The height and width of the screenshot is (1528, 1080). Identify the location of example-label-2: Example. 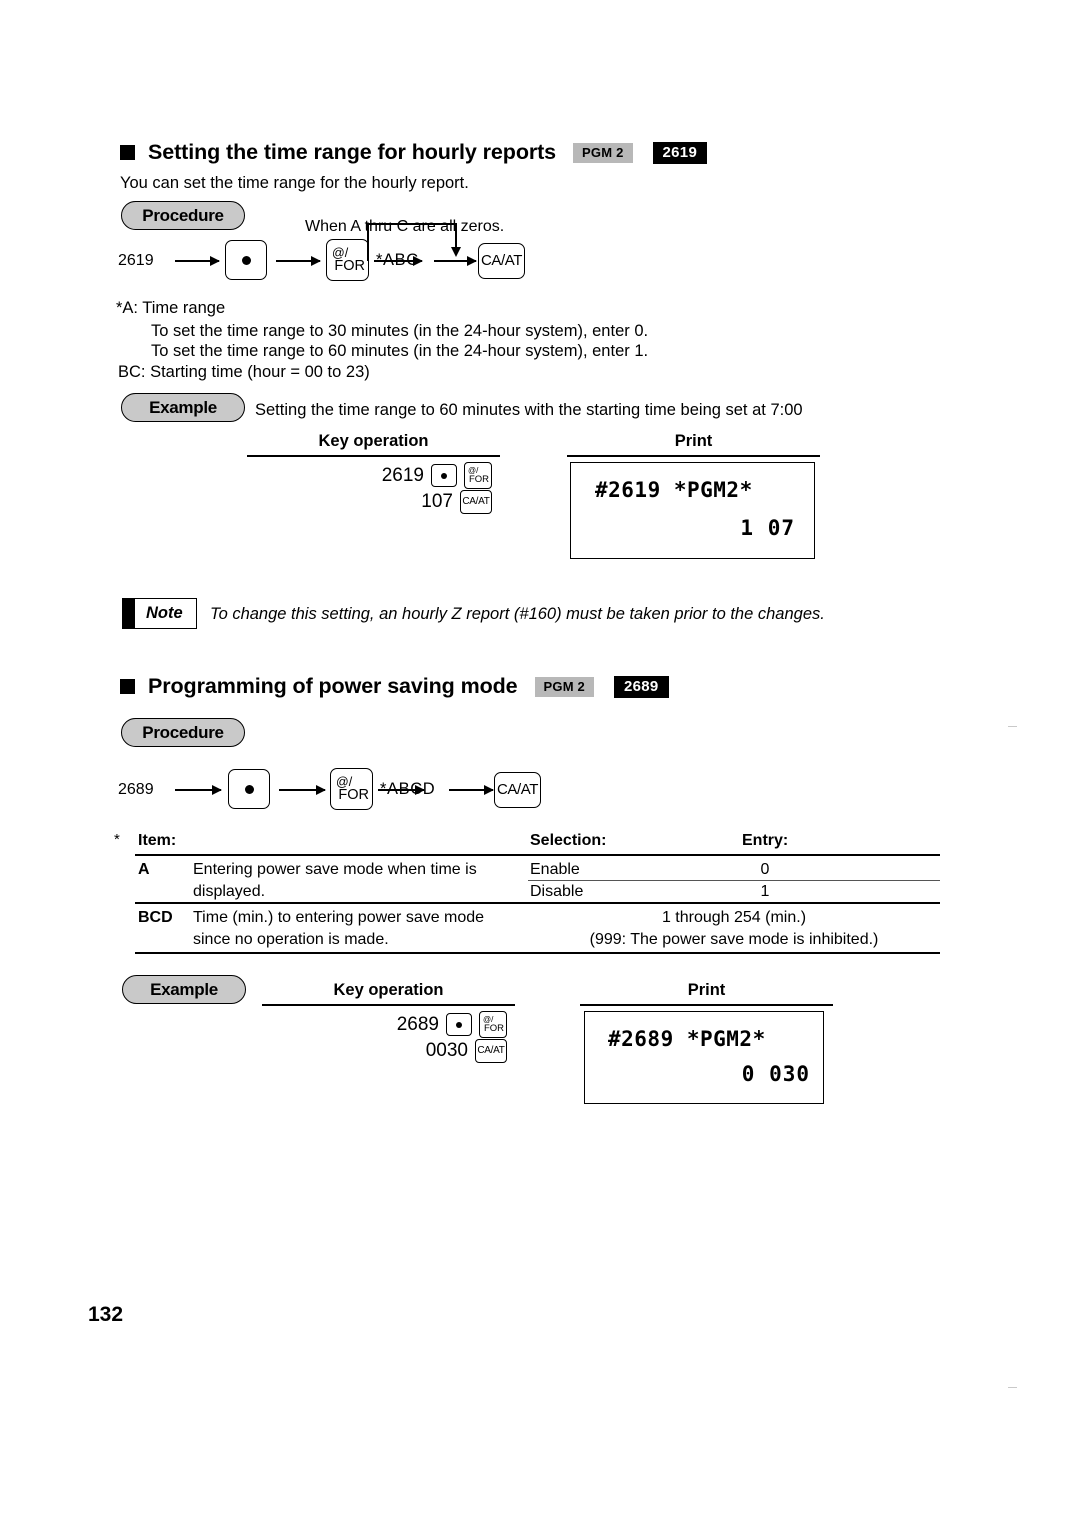
(184, 989).